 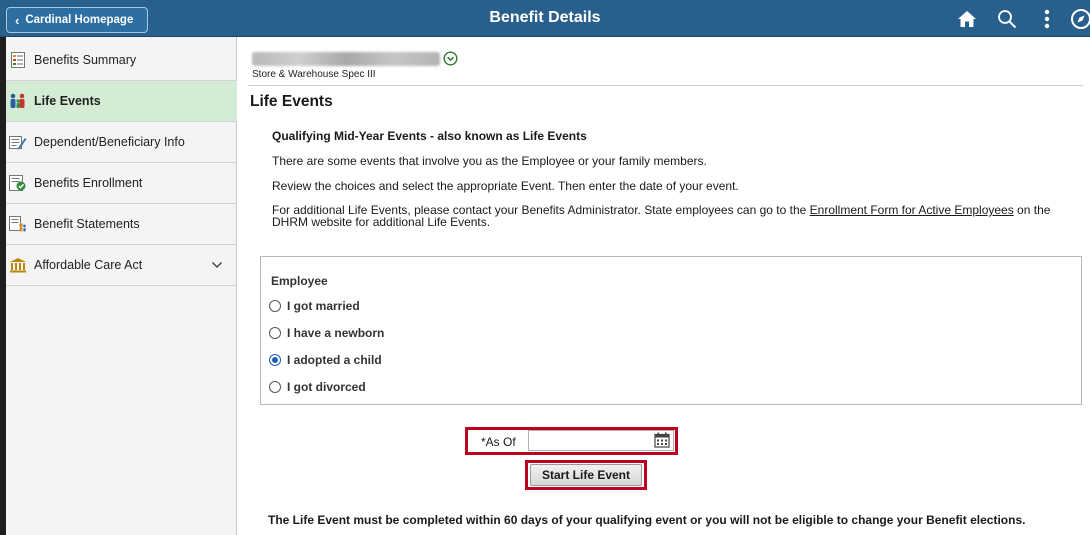 I want to click on more-menu-icon, so click(x=1047, y=19).